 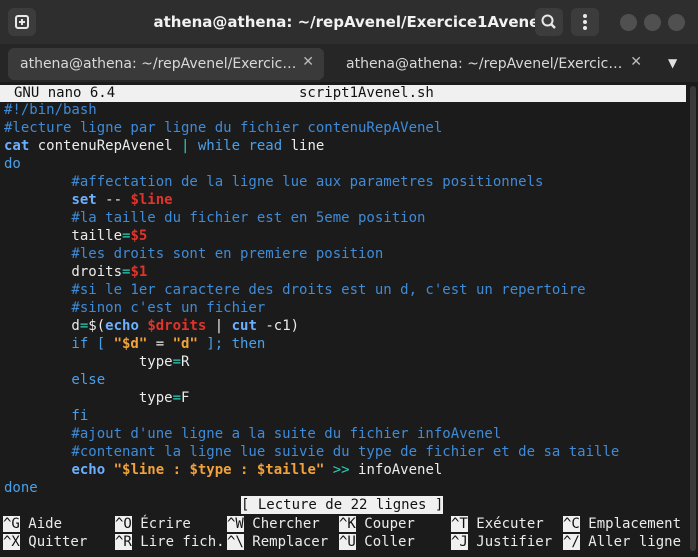 I want to click on code-token: #!/bin/bash, so click(x=50, y=110).